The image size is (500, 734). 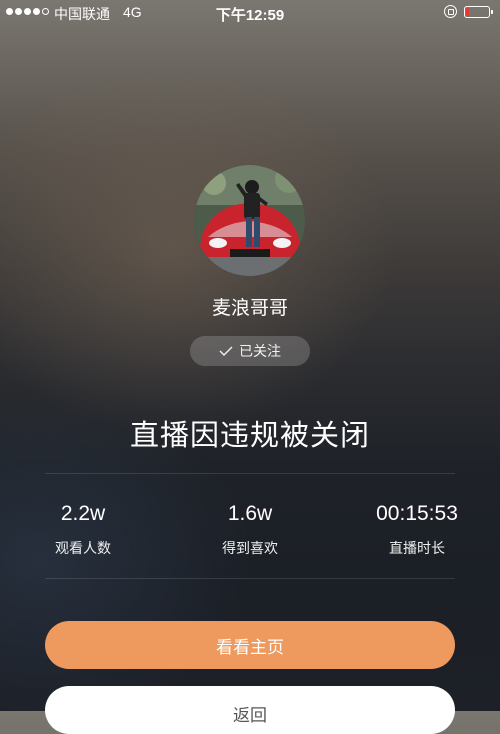 What do you see at coordinates (250, 529) in the screenshot?
I see `stat-likes: 1.6w 得到喜欢` at bounding box center [250, 529].